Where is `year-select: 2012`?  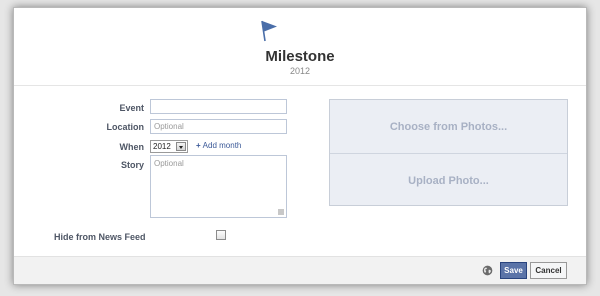
year-select: 2012 is located at coordinates (169, 146).